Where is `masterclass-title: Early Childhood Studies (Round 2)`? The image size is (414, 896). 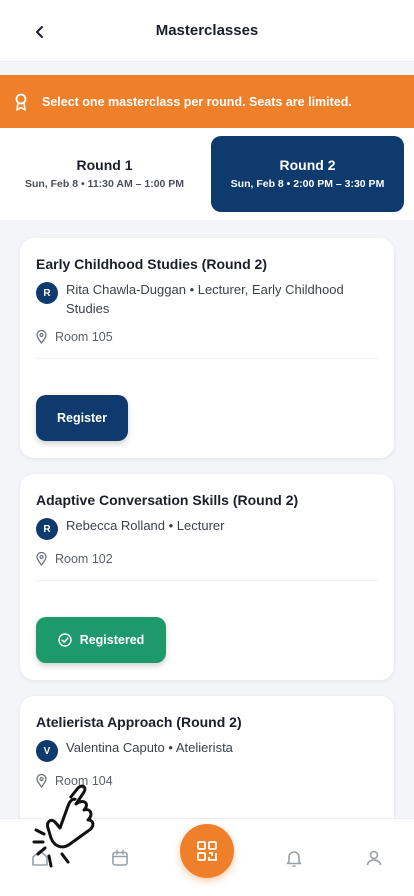
masterclass-title: Early Childhood Studies (Round 2) is located at coordinates (151, 264).